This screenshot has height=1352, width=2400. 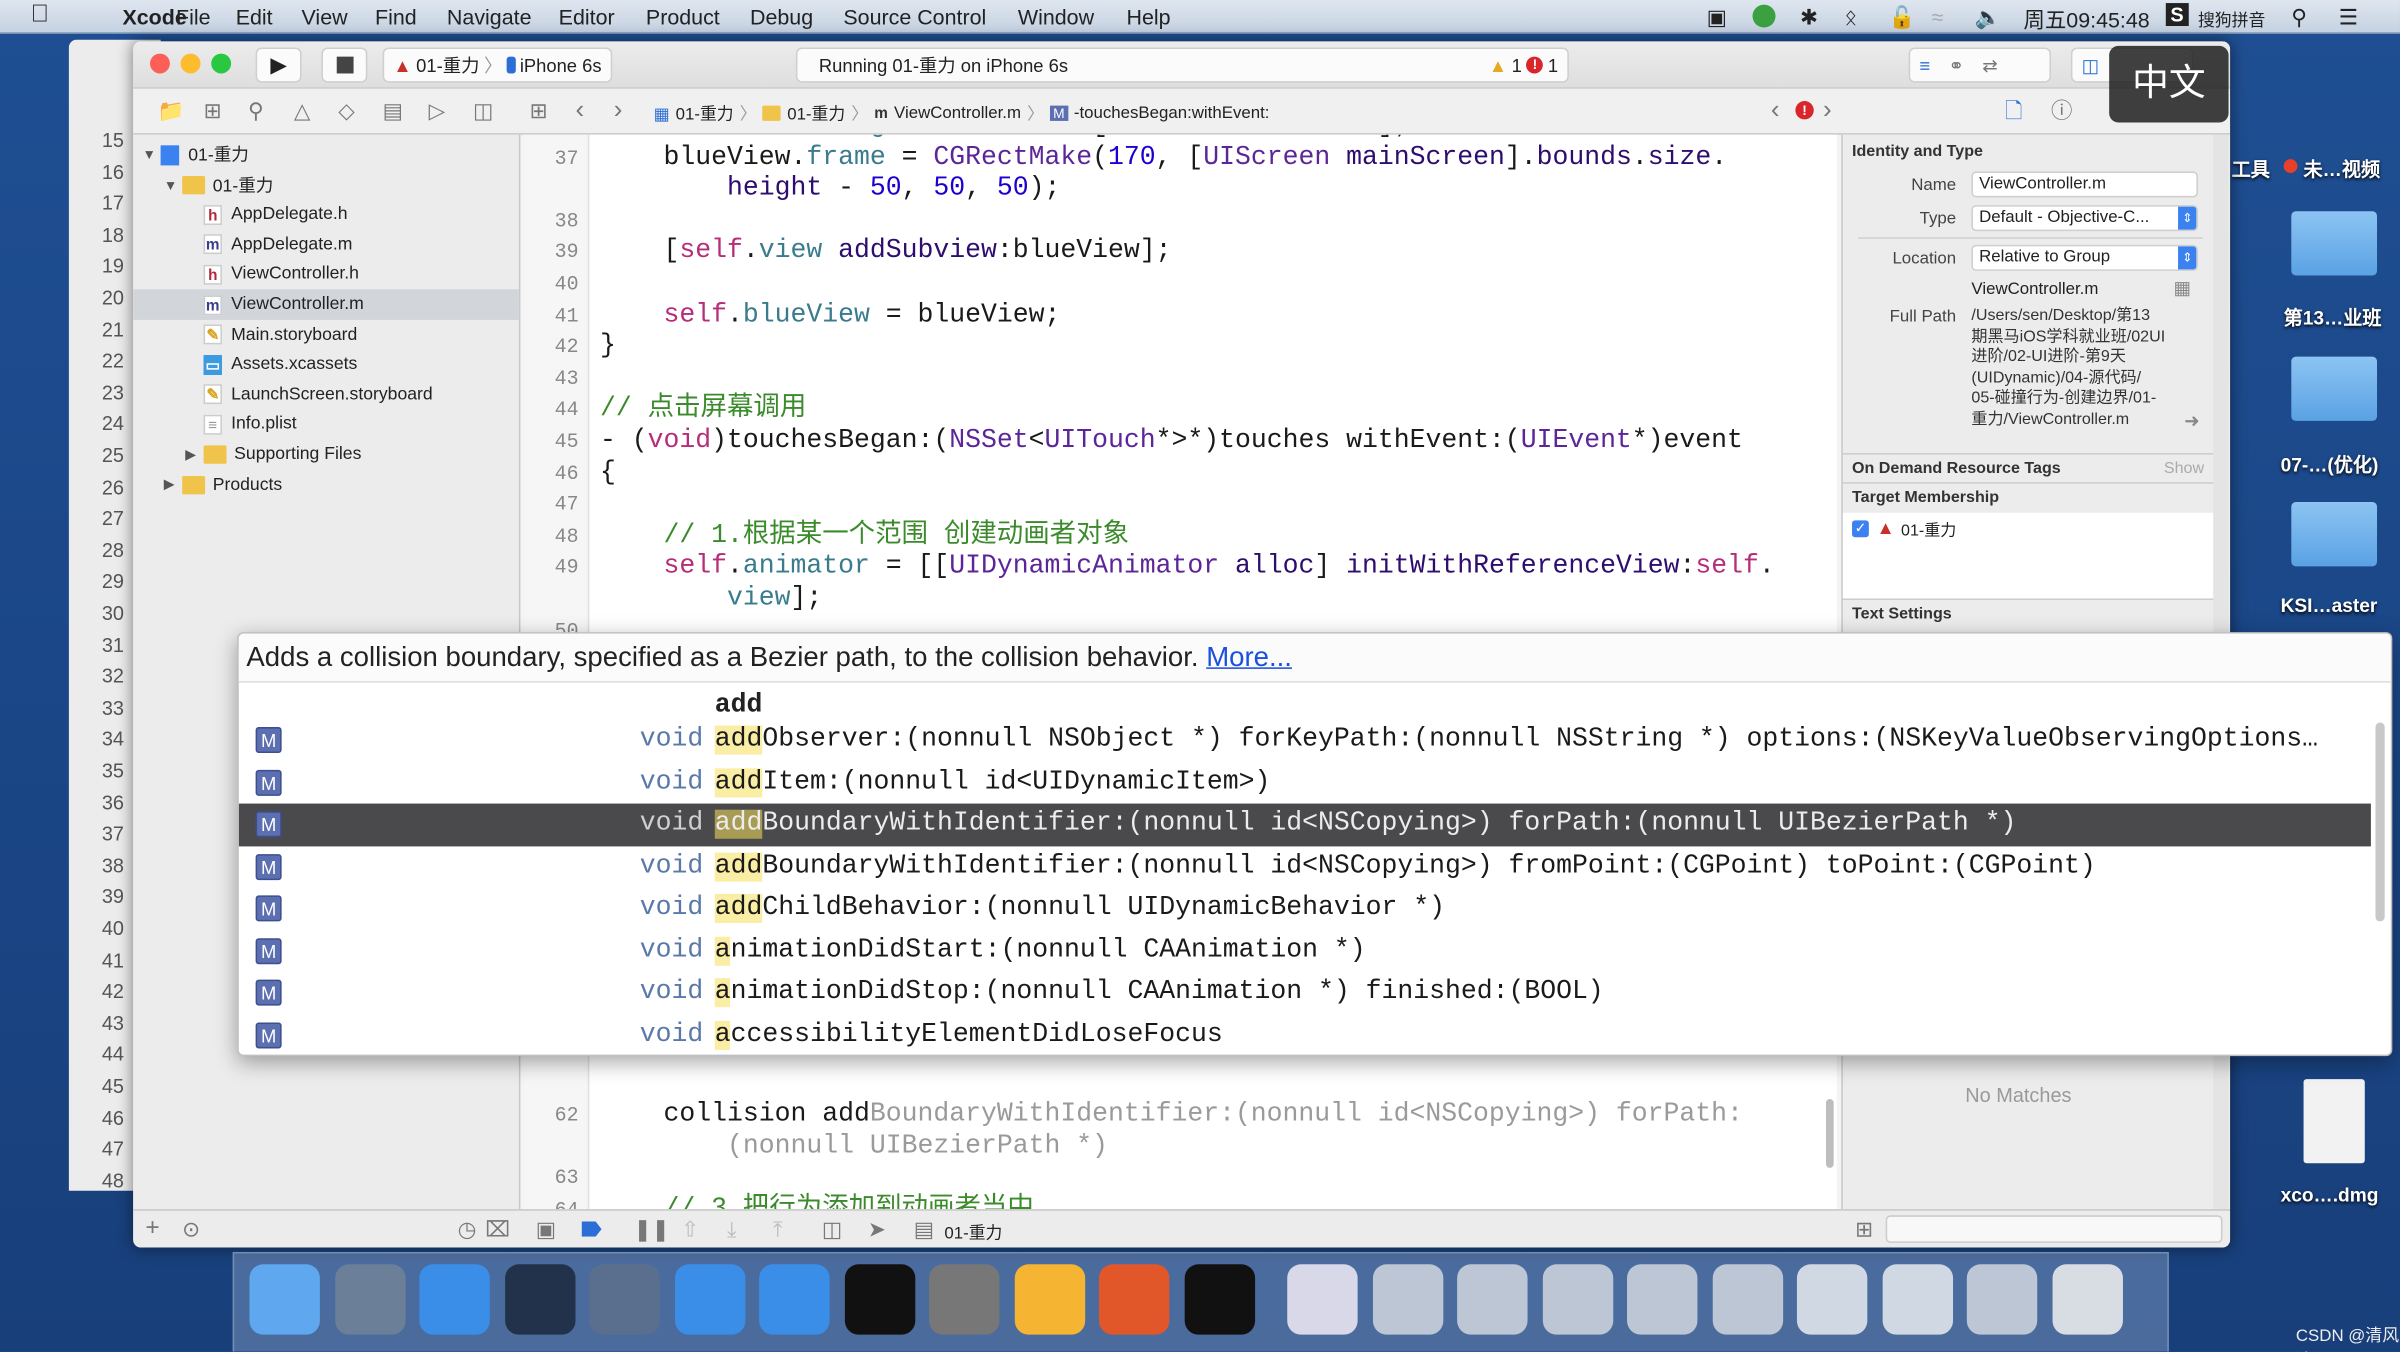 What do you see at coordinates (2299, 18) in the screenshot?
I see `spotlight-icon: ⚲` at bounding box center [2299, 18].